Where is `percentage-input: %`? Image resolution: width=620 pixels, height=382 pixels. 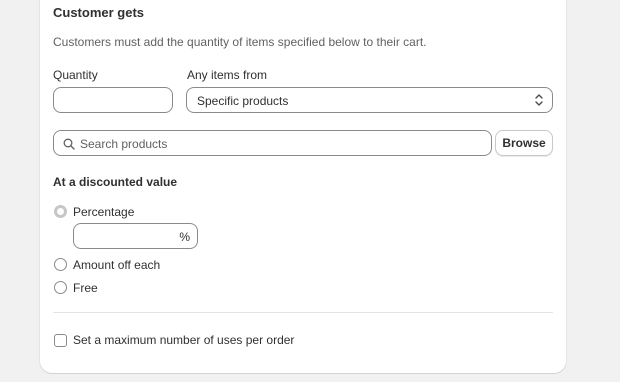
percentage-input: % is located at coordinates (135, 236).